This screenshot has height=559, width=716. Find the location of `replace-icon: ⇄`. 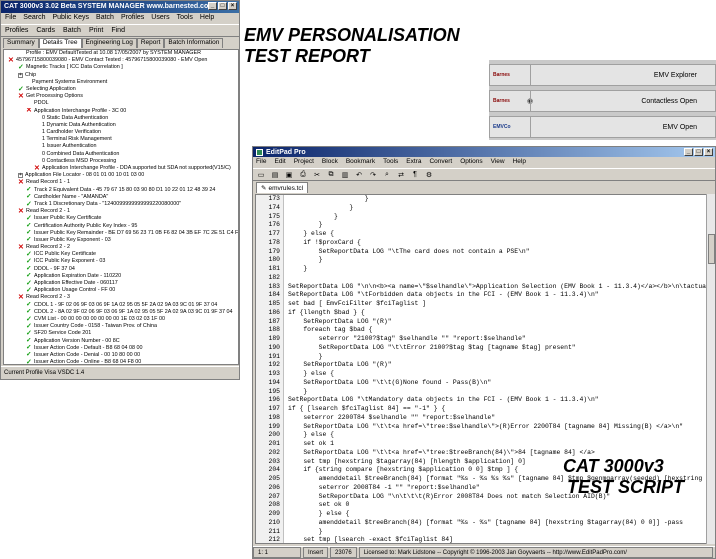

replace-icon: ⇄ is located at coordinates (401, 175).